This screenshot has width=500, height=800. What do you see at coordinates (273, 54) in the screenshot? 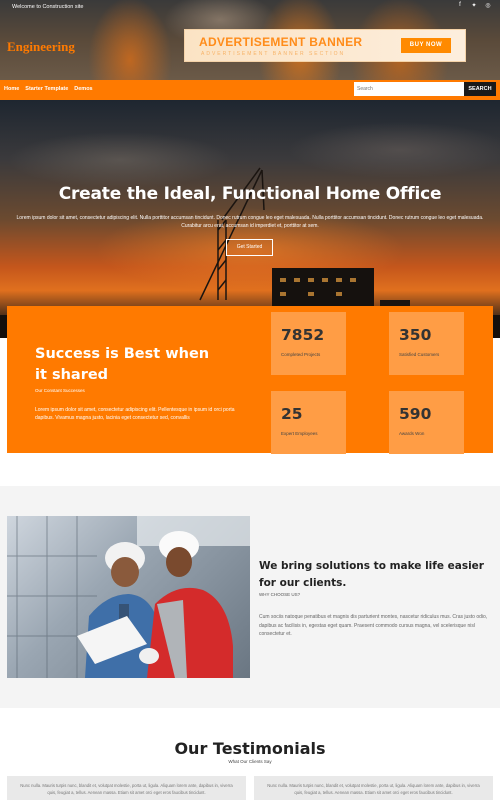
I see `ad-subtitle: ADVERTISEMENT BANNER SECTION` at bounding box center [273, 54].